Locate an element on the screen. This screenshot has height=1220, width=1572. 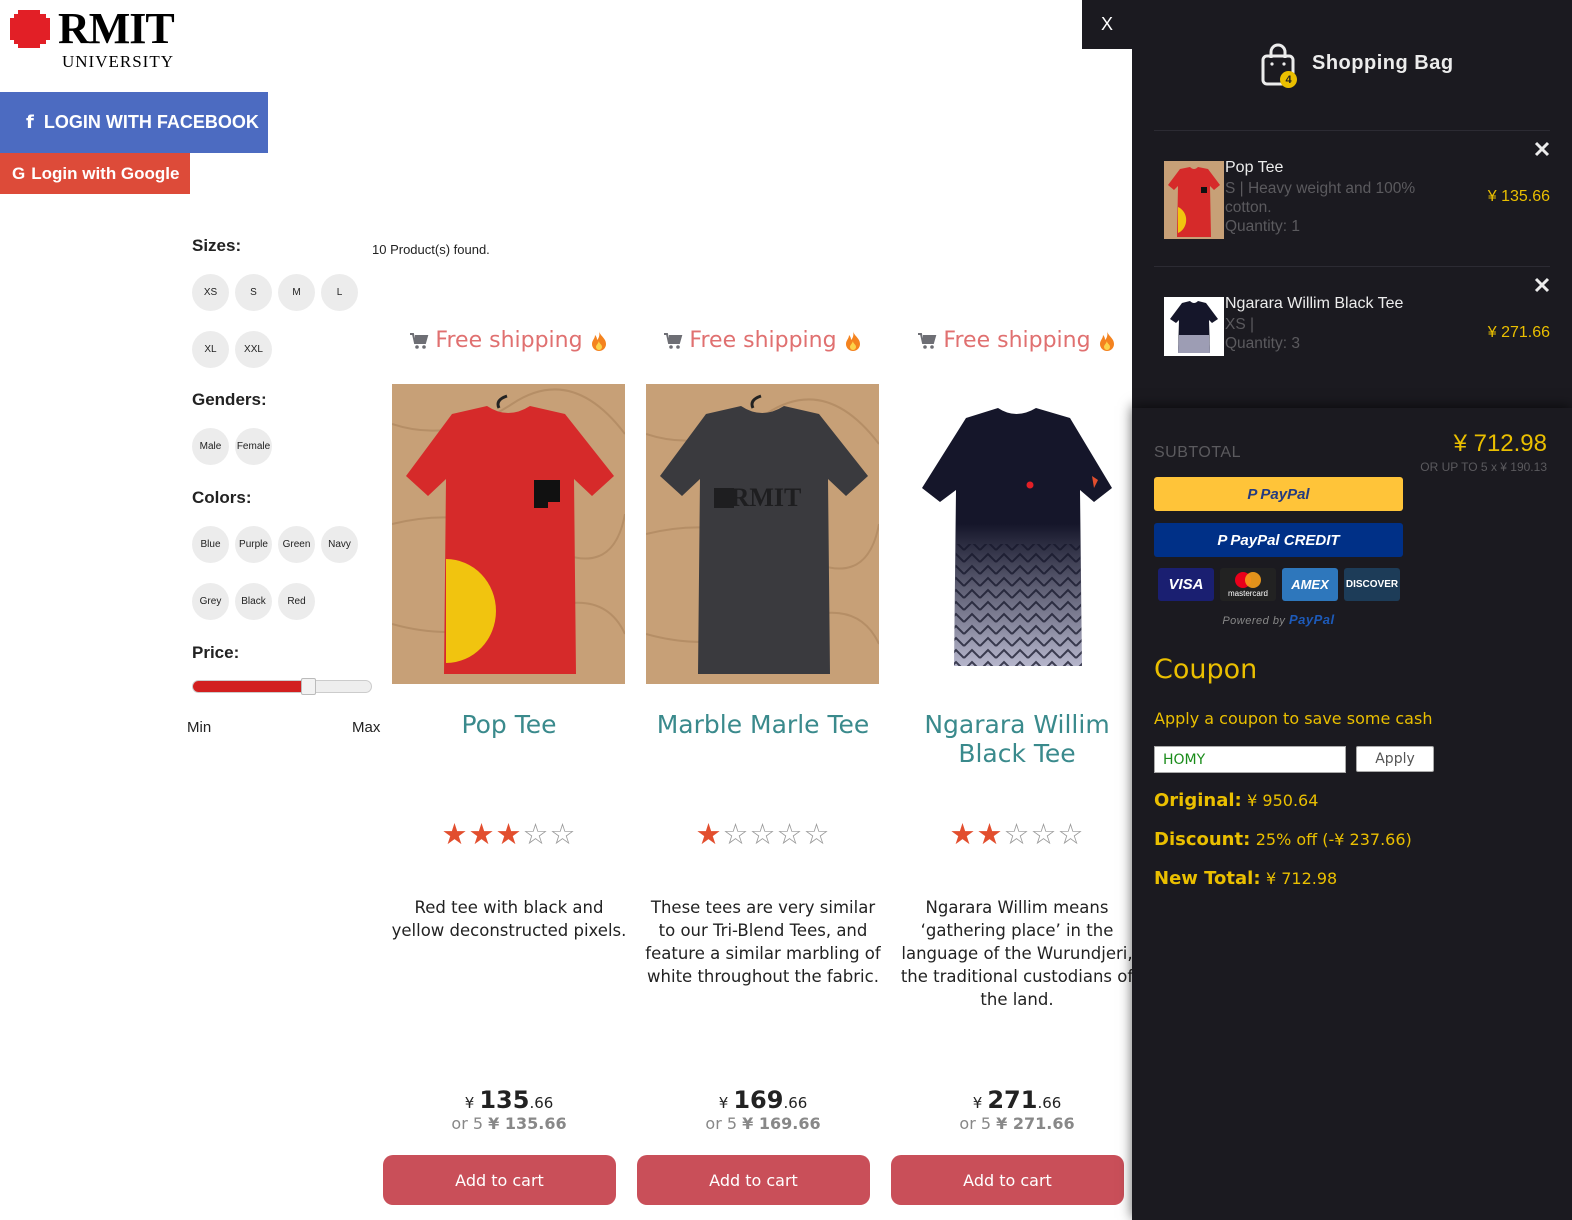
paypal-button-label: PayPal is located at coordinates (1285, 494).